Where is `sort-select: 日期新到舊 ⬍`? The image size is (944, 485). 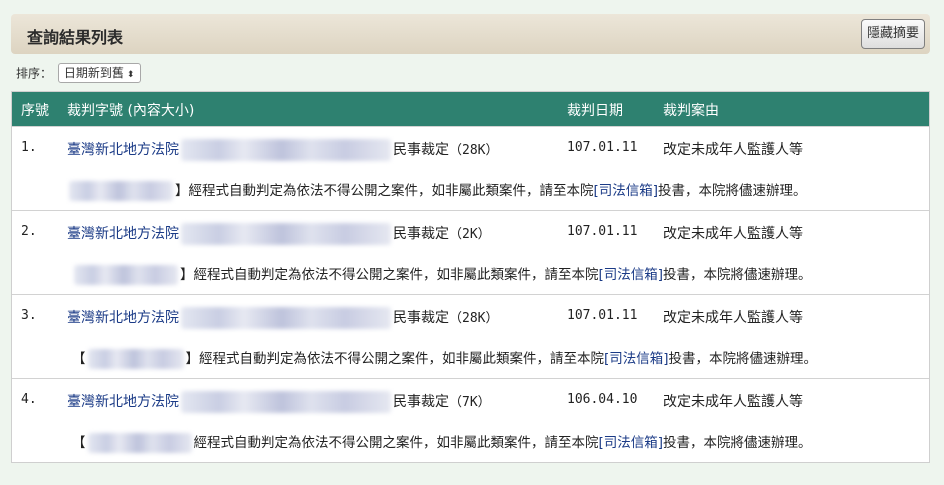
sort-select: 日期新到舊 ⬍ is located at coordinates (99, 73).